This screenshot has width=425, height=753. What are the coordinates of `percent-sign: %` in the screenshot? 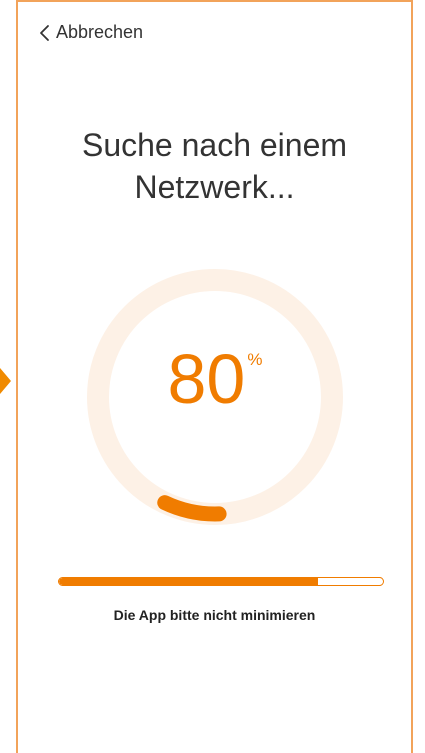 It's located at (255, 359).